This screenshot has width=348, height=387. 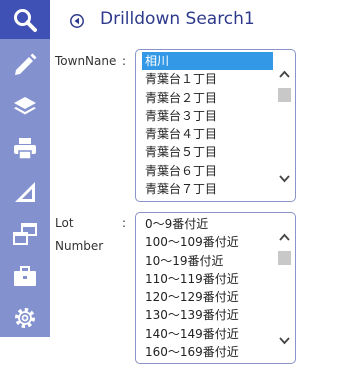 What do you see at coordinates (207, 152) in the screenshot?
I see `list-item: 青葉台５丁目` at bounding box center [207, 152].